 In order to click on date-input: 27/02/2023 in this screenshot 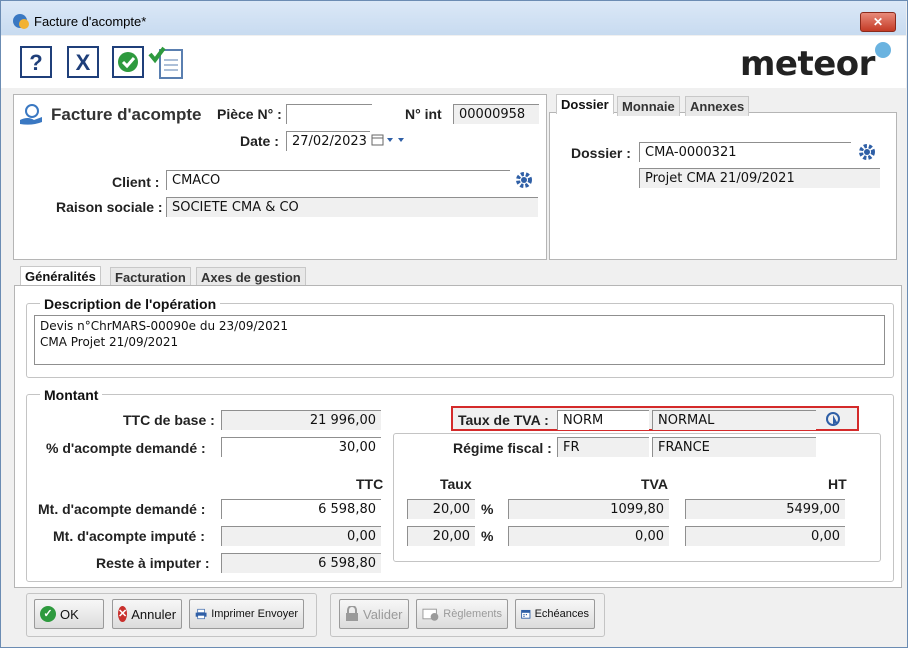, I will do `click(328, 141)`.